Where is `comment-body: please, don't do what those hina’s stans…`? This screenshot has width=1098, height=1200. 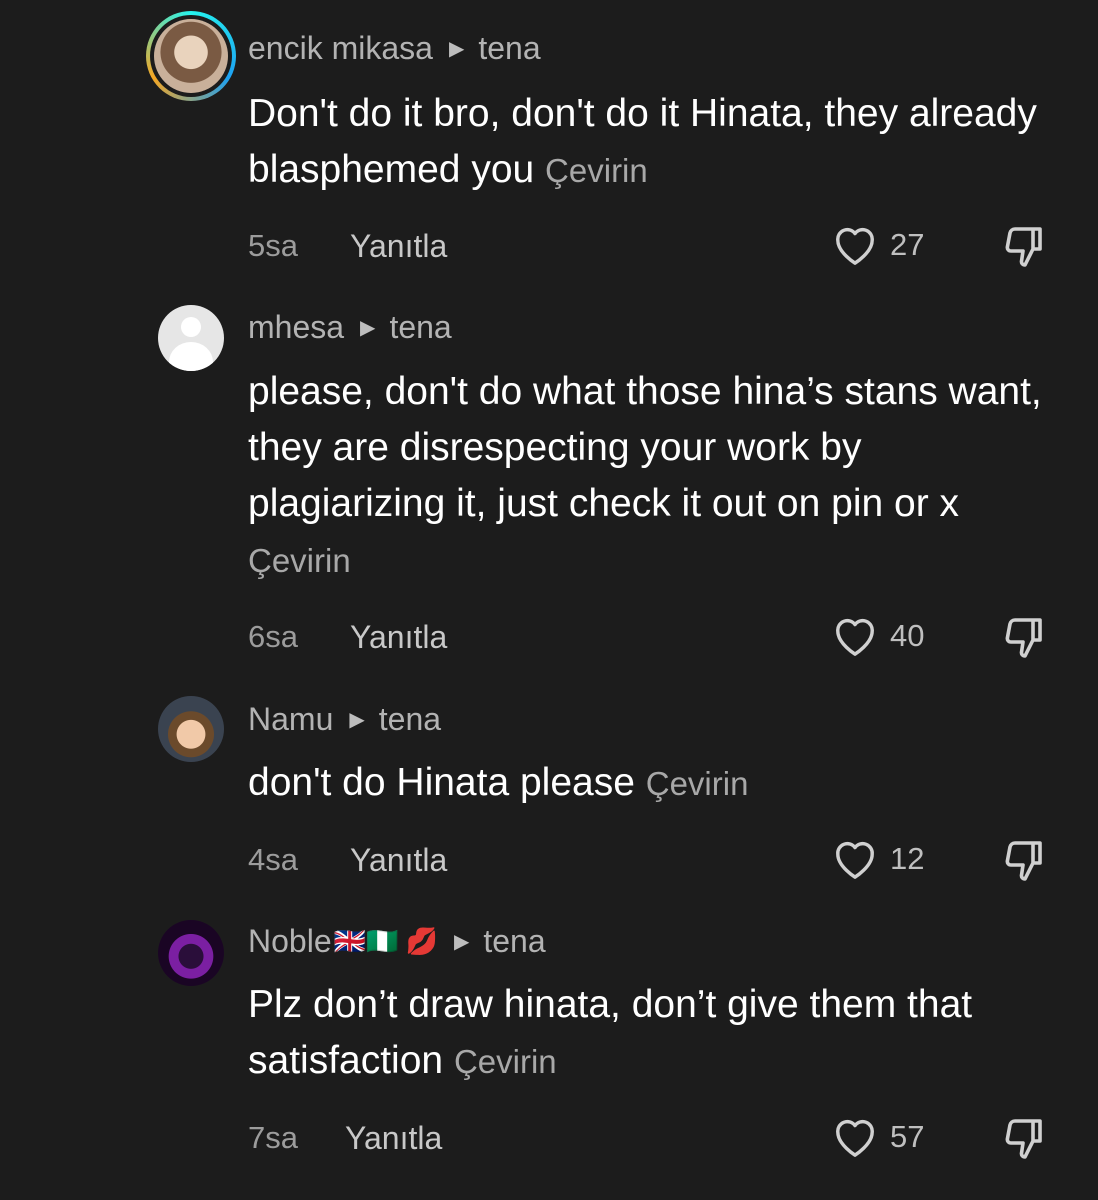 comment-body: please, don't do what those hina’s stans… is located at coordinates (645, 447).